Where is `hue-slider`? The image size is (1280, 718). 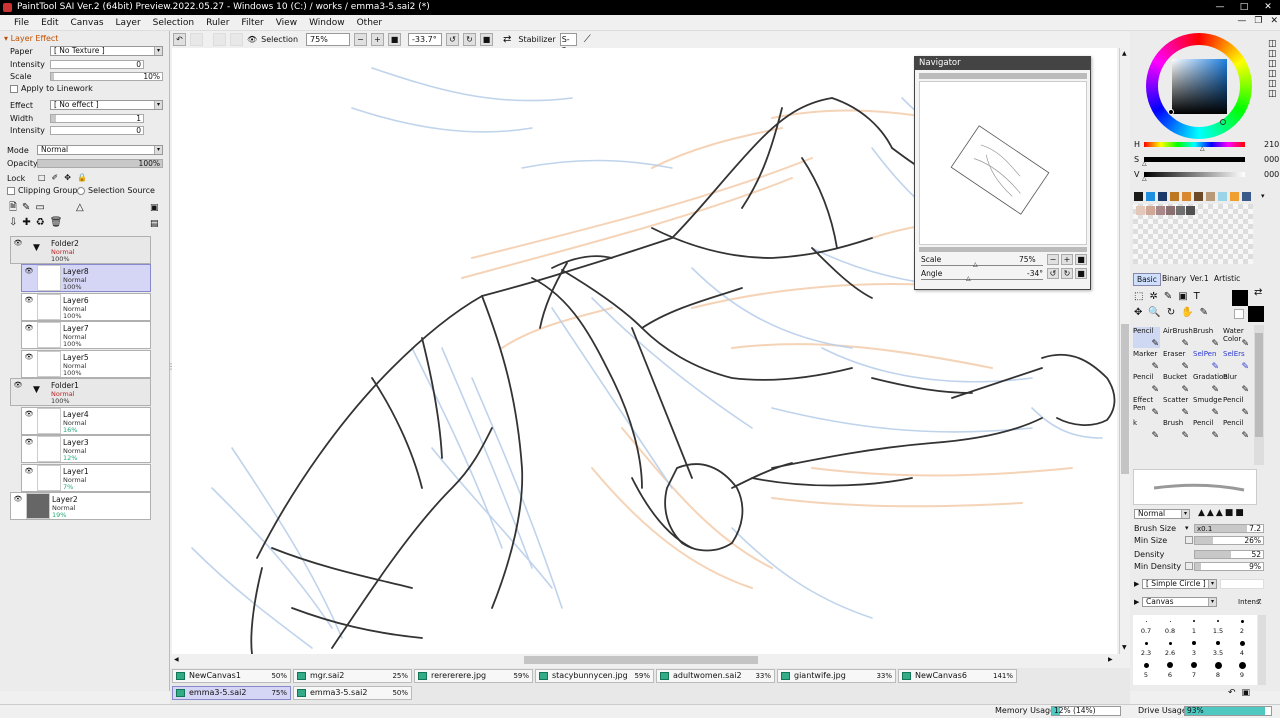 hue-slider is located at coordinates (1194, 144).